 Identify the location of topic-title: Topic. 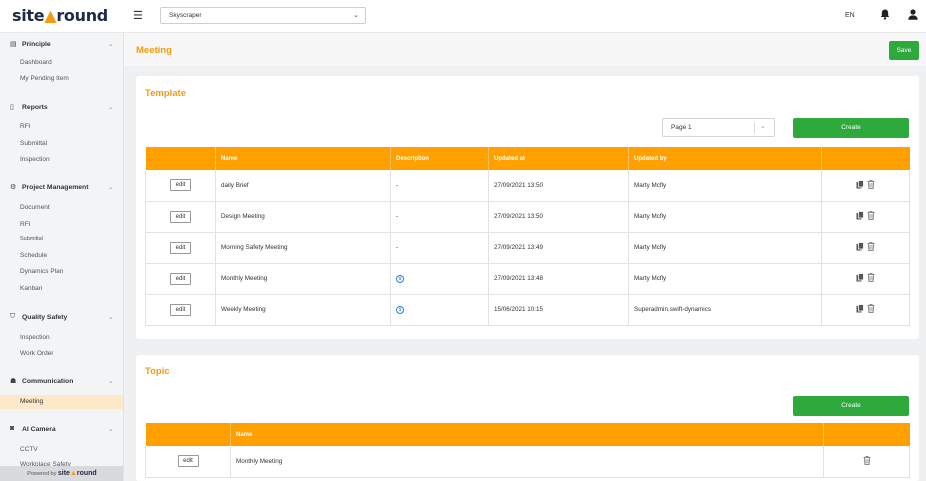
(157, 371).